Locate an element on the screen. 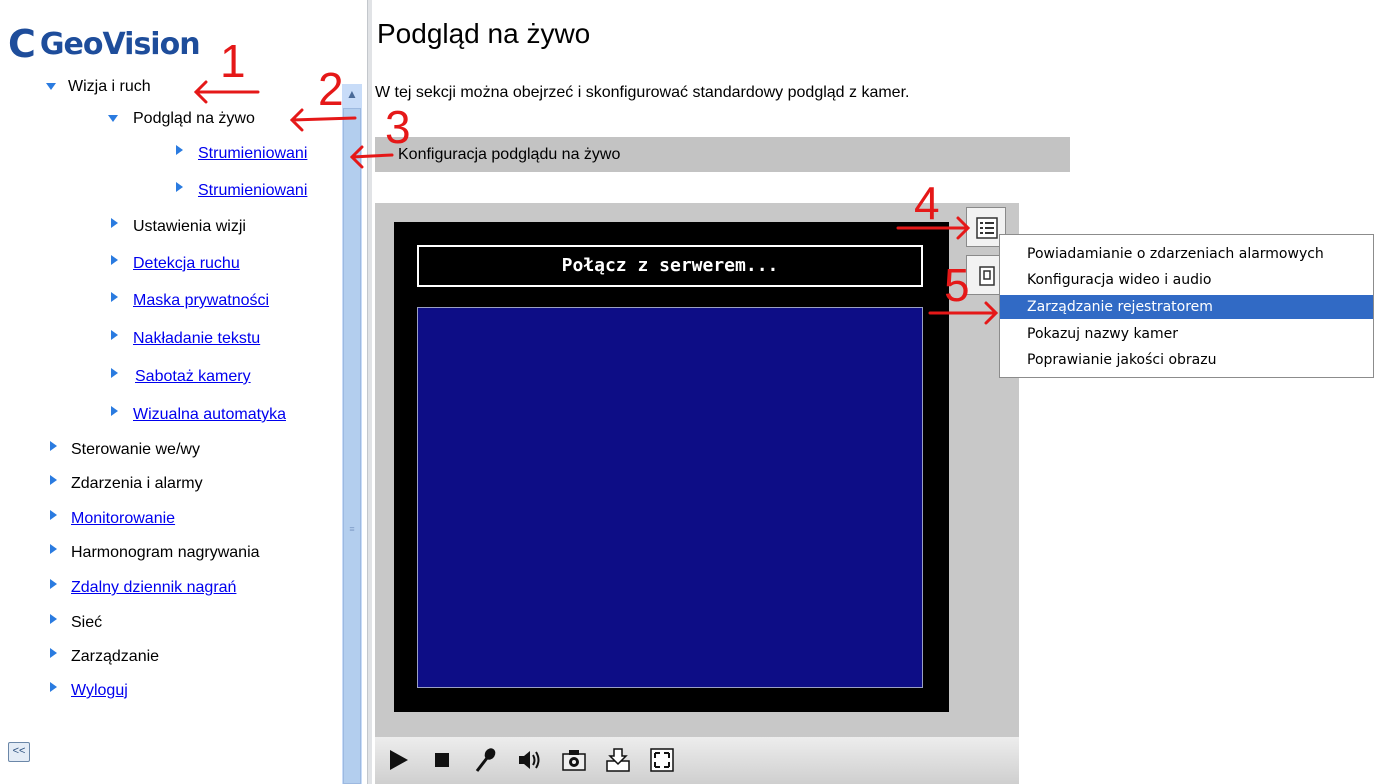 Image resolution: width=1374 pixels, height=784 pixels. nav-item-label: Harmonogram nagrywania is located at coordinates (165, 552).